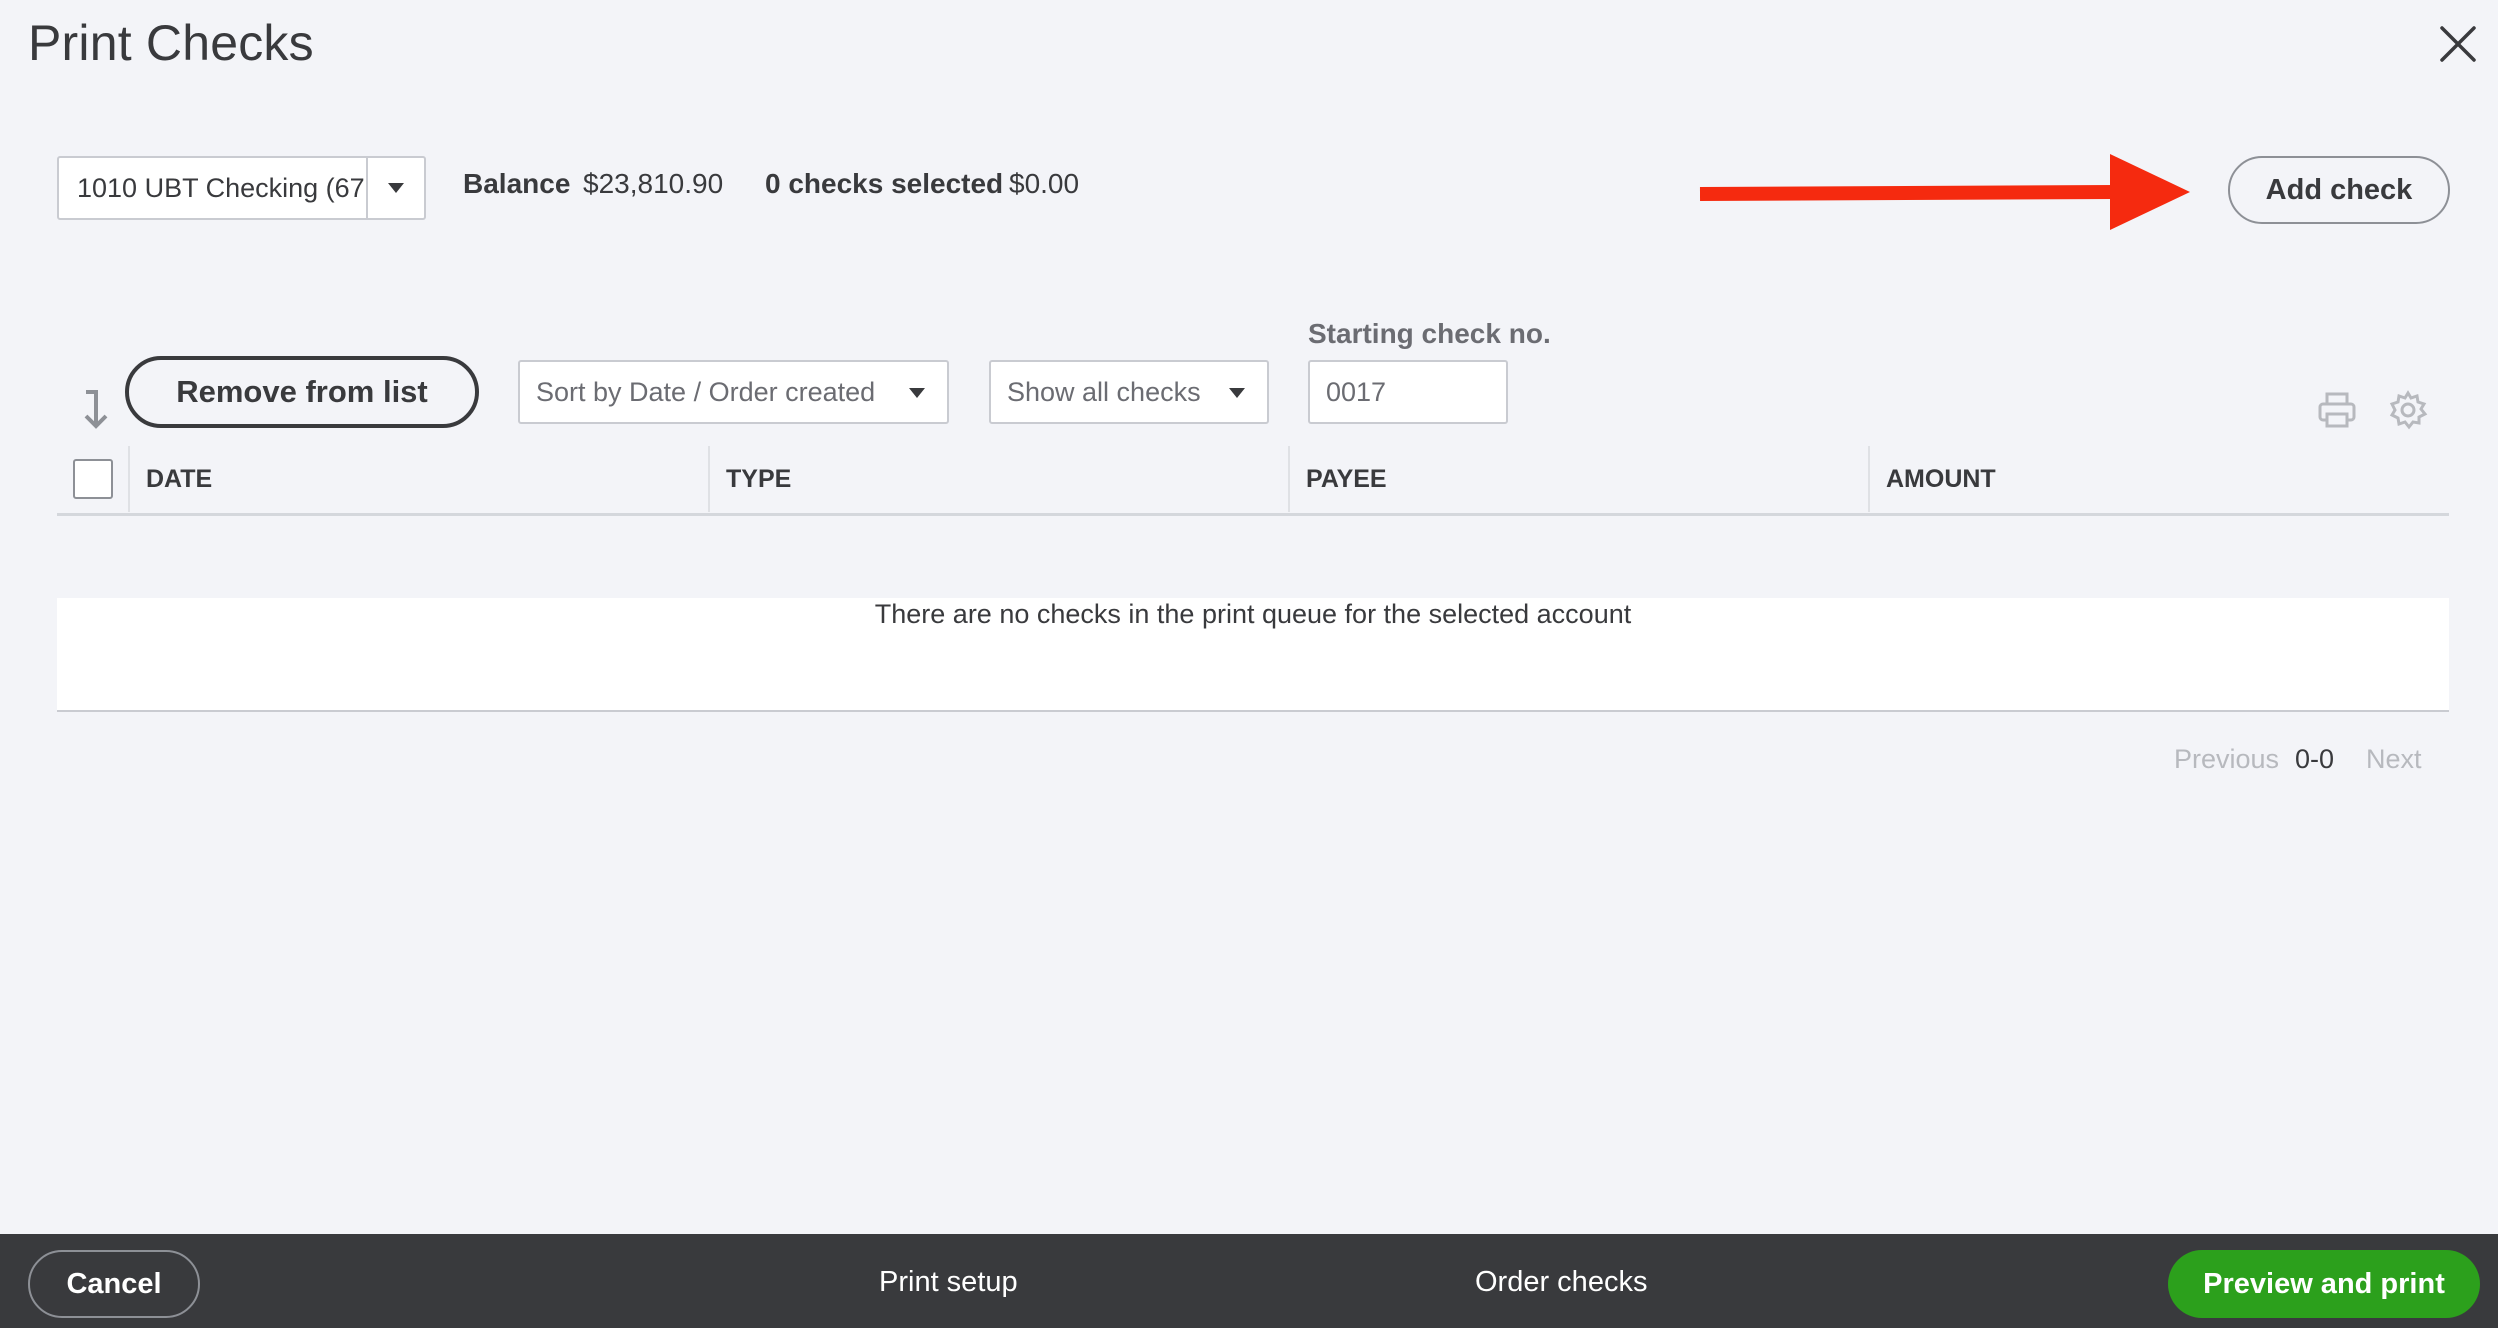  What do you see at coordinates (2394, 759) in the screenshot?
I see `pagination-next: Next` at bounding box center [2394, 759].